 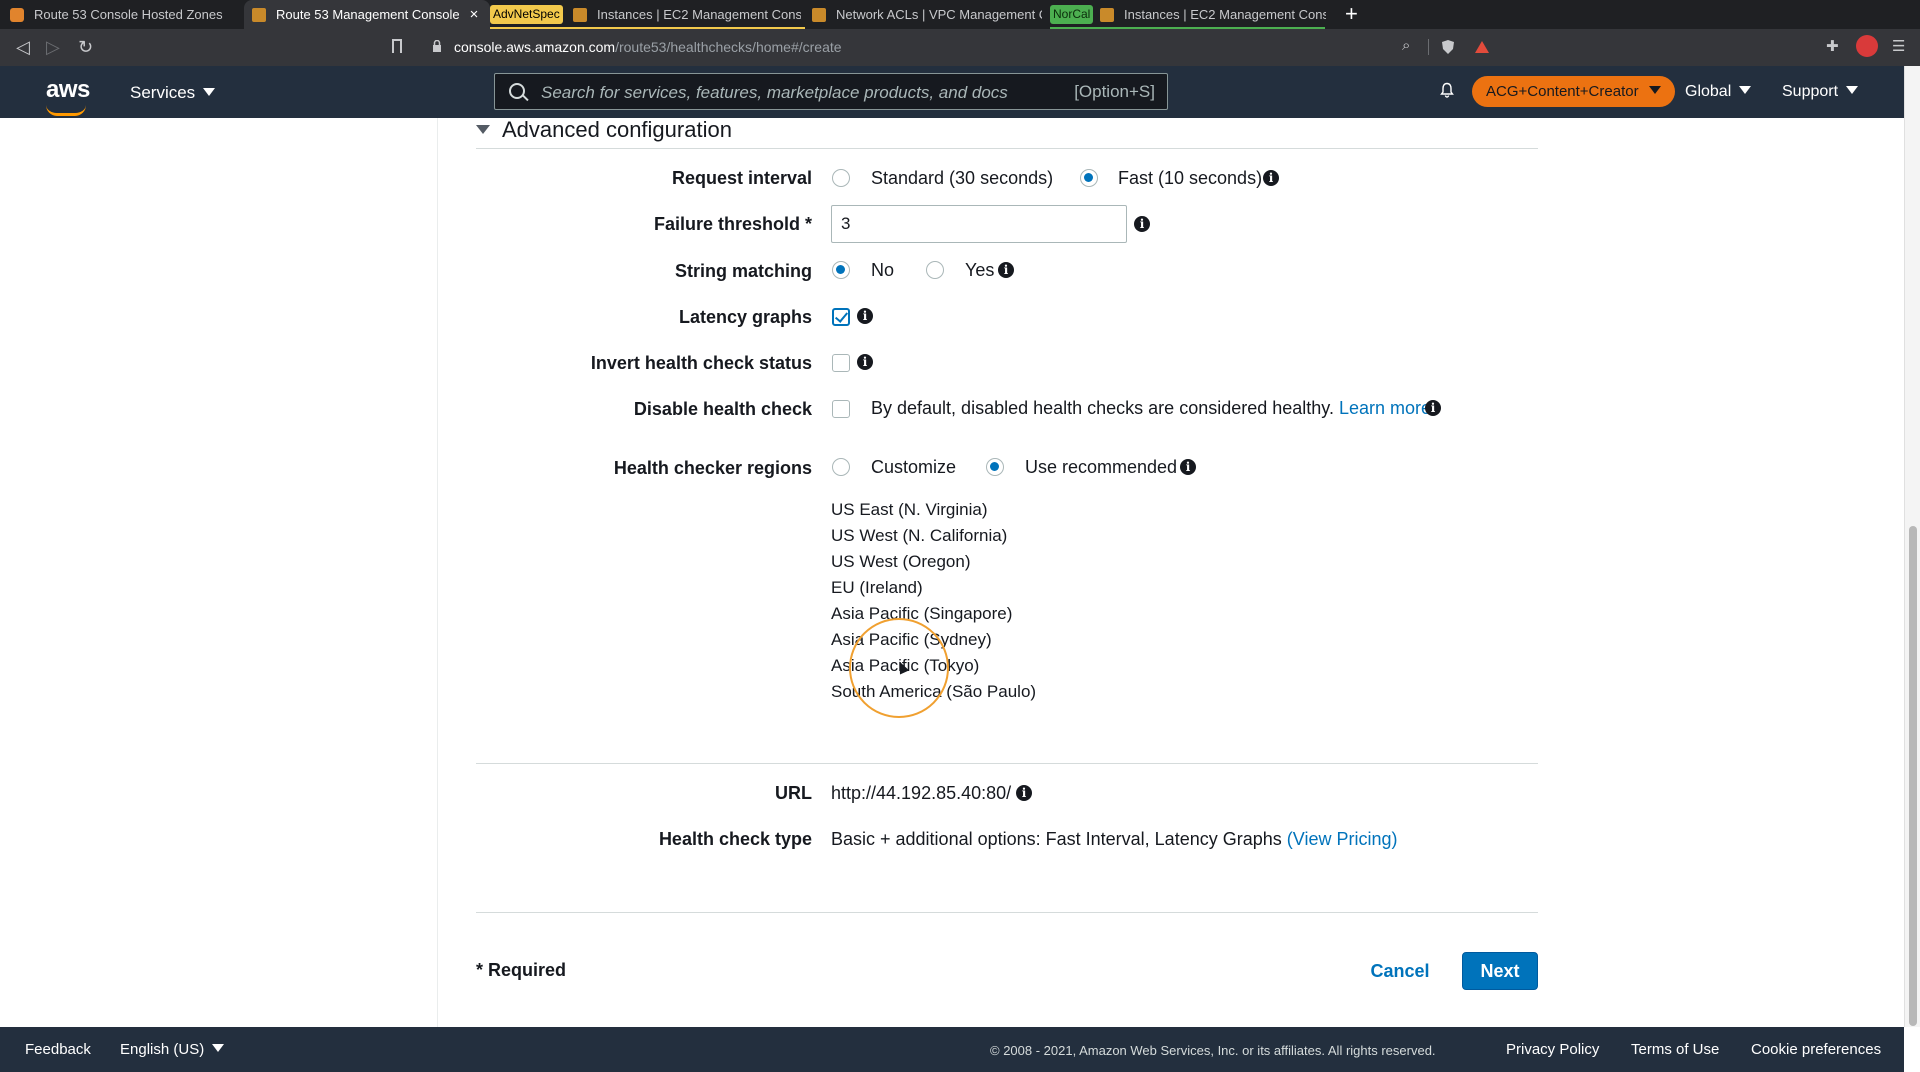 What do you see at coordinates (841, 409) in the screenshot?
I see `disable-check-checkbox` at bounding box center [841, 409].